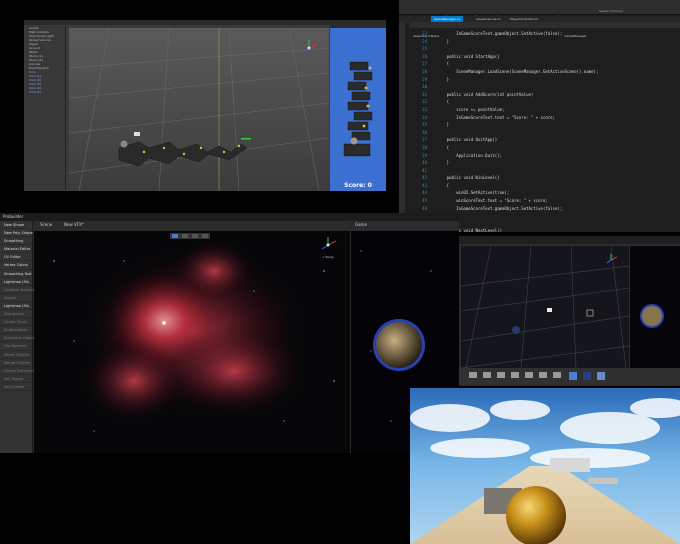  What do you see at coordinates (74, 225) in the screenshot?
I see `tab-new-vfx: New VFX*` at bounding box center [74, 225].